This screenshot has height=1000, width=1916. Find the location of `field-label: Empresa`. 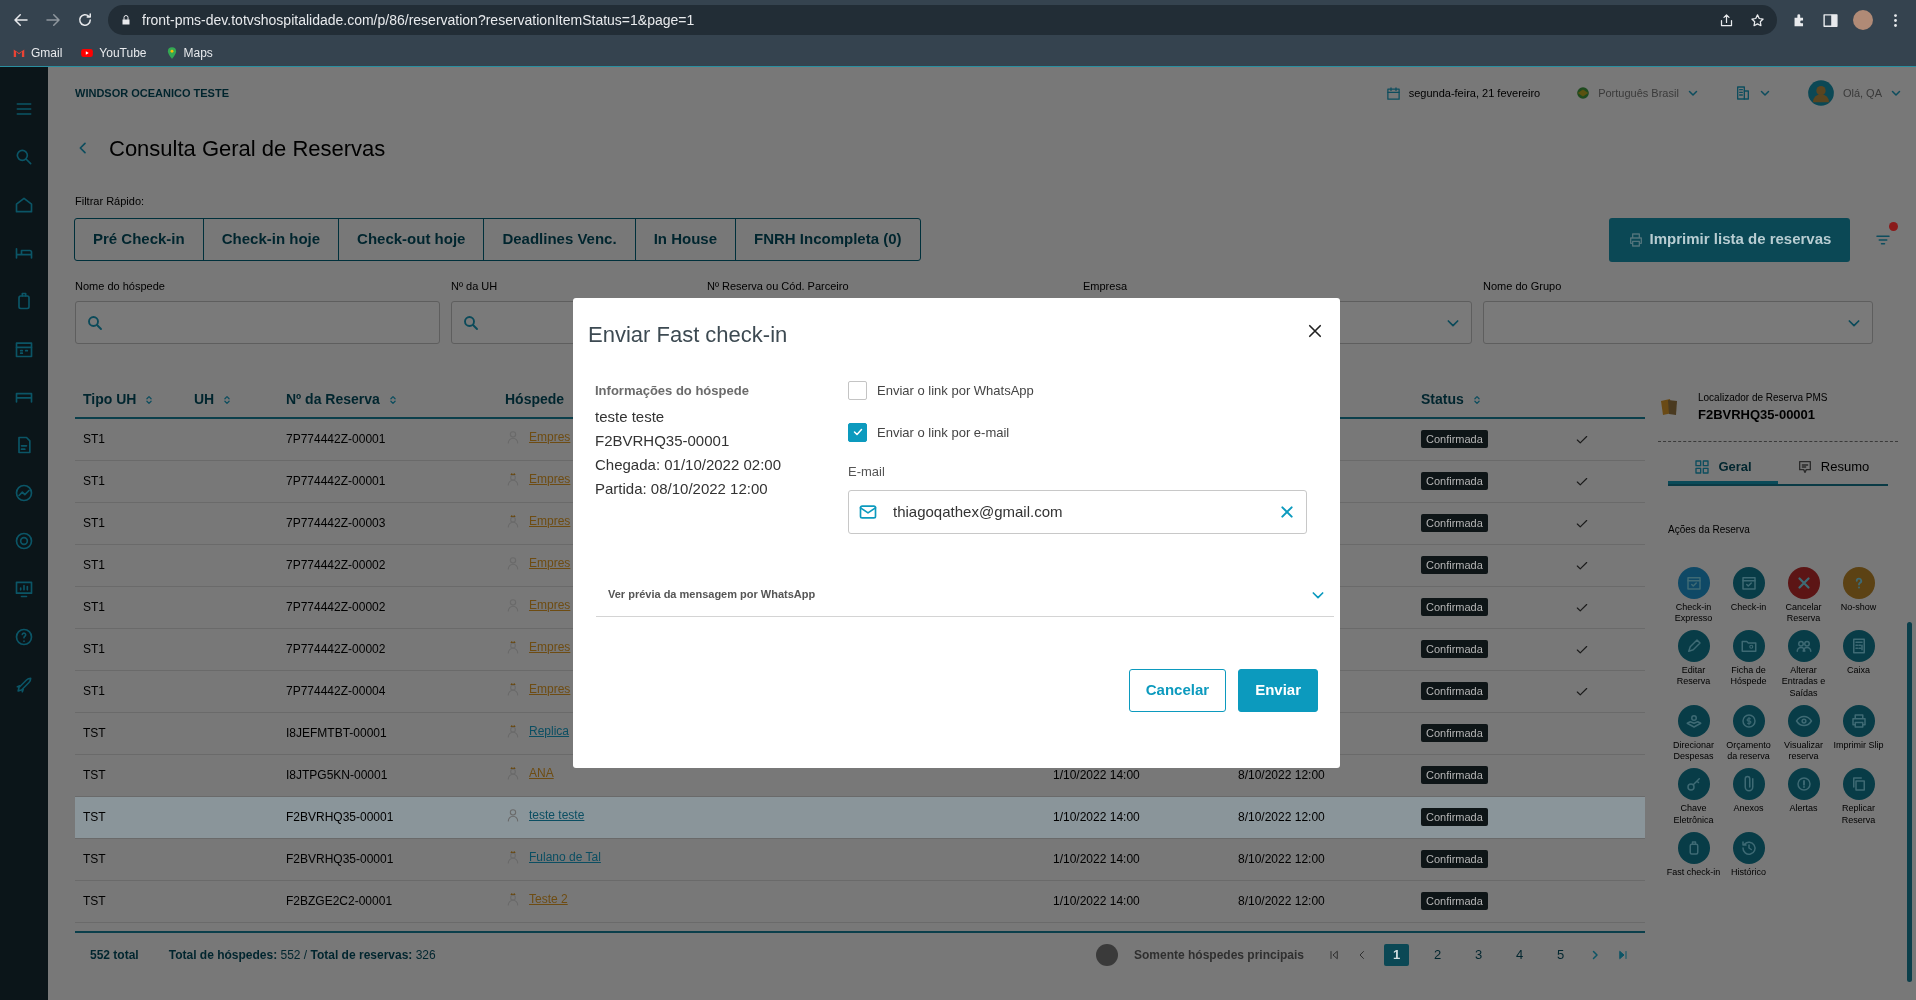

field-label: Empresa is located at coordinates (1106, 286).